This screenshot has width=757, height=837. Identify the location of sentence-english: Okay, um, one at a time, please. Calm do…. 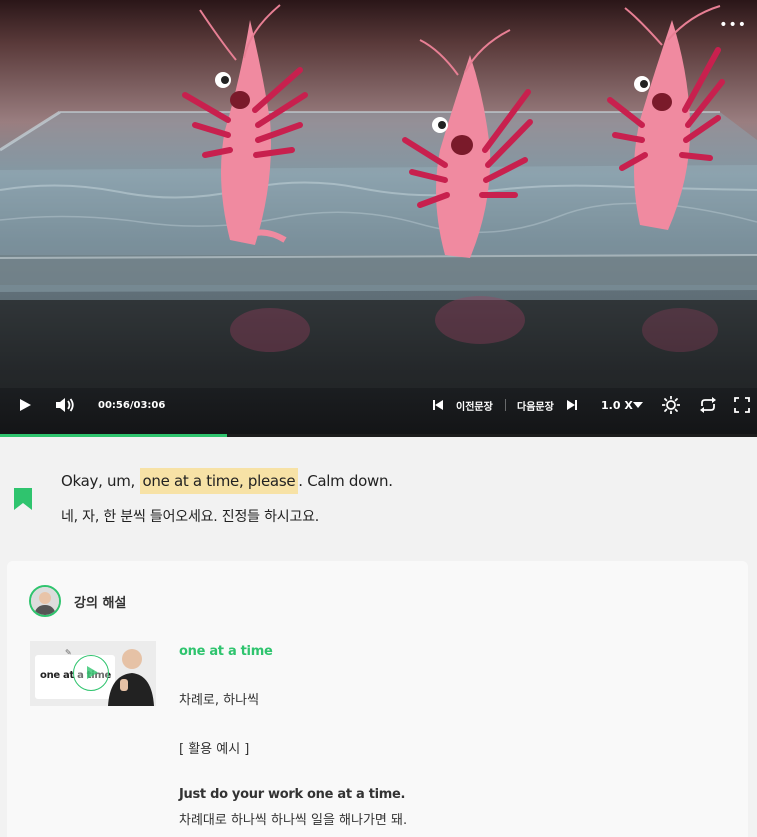
(227, 481).